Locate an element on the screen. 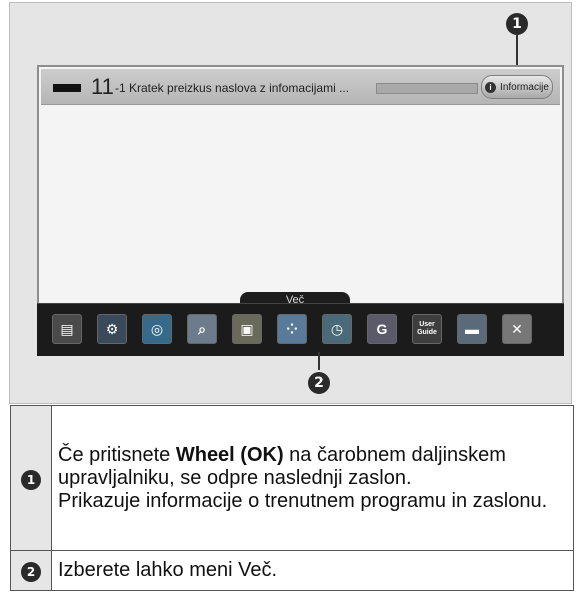  user-guide-icon: User Guide is located at coordinates (427, 329).